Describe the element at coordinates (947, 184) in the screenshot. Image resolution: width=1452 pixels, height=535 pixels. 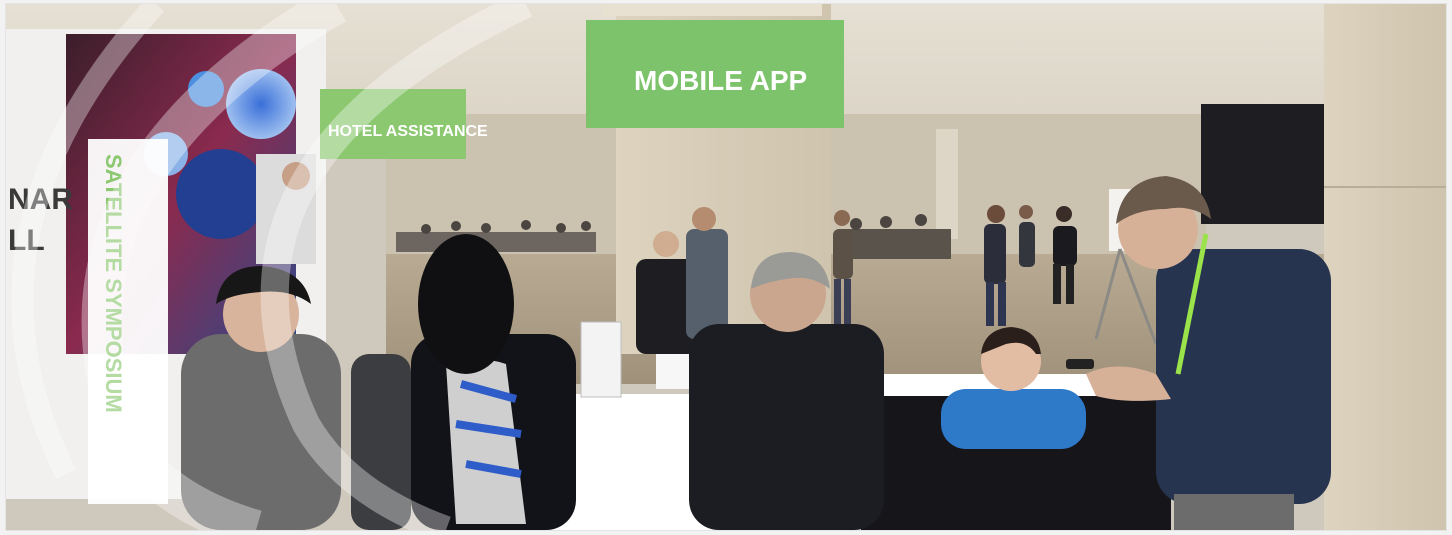
I see `back-pillar` at that location.